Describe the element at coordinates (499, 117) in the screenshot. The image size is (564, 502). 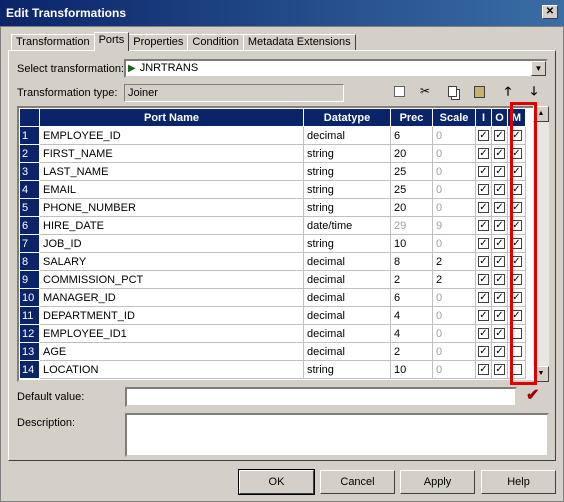
I see `header-output: O` at that location.